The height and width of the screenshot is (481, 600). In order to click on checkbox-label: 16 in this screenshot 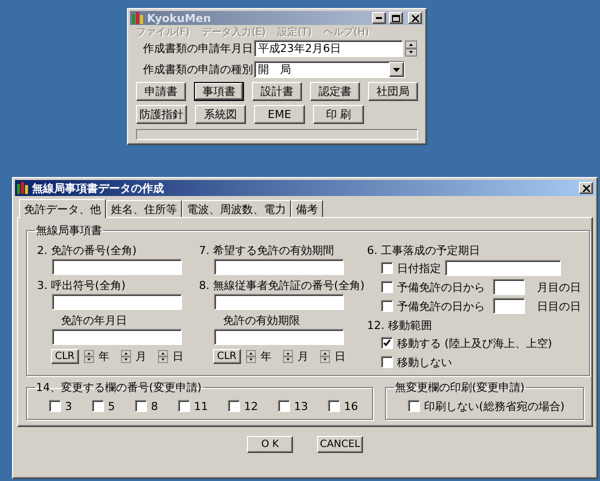, I will do `click(351, 406)`.